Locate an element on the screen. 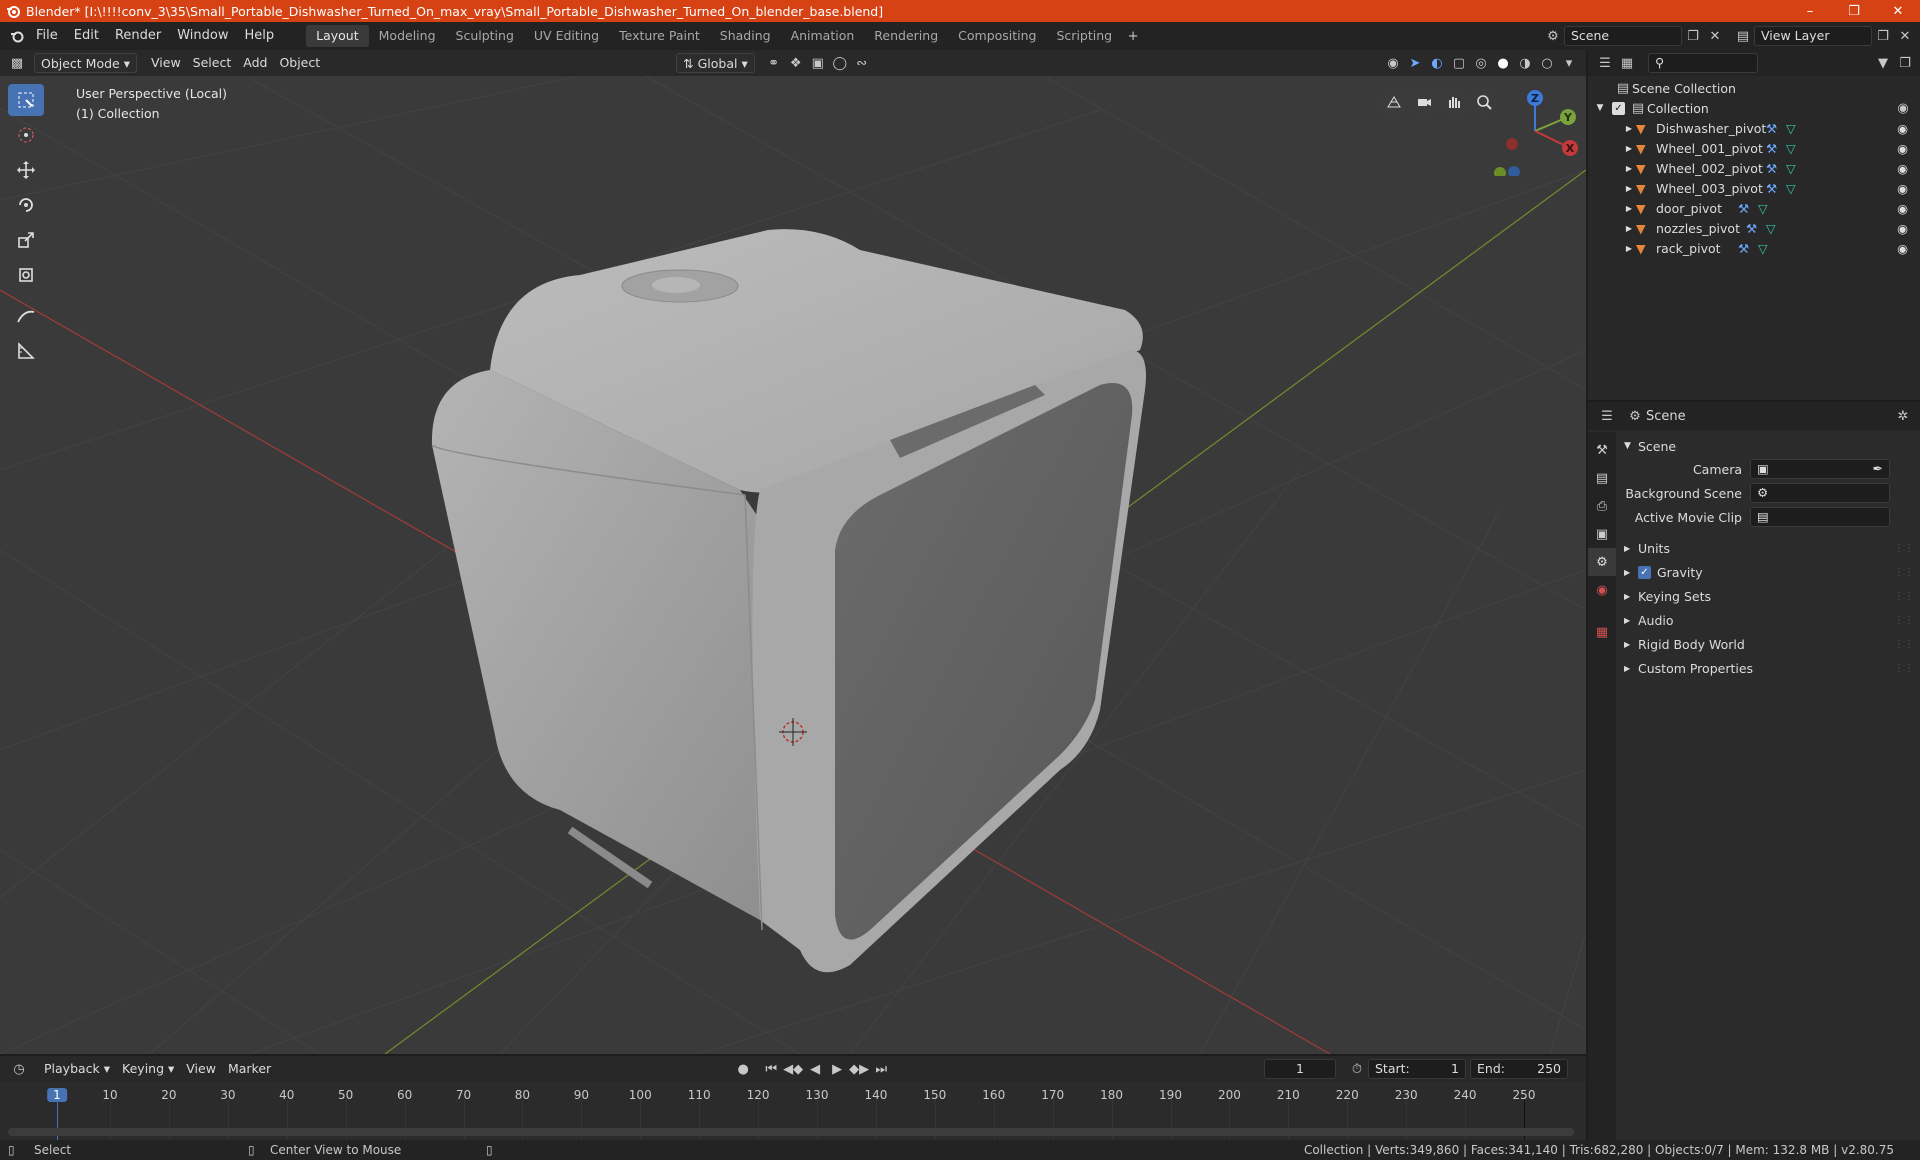 Image resolution: width=1920 pixels, height=1160 pixels. outliner-search-input: ⚲ is located at coordinates (1703, 63).